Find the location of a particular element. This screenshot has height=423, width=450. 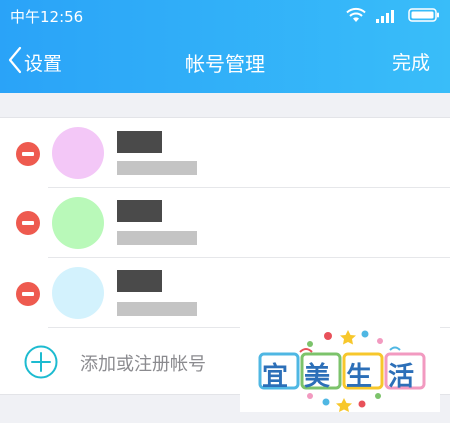

wifi-icon is located at coordinates (356, 17).